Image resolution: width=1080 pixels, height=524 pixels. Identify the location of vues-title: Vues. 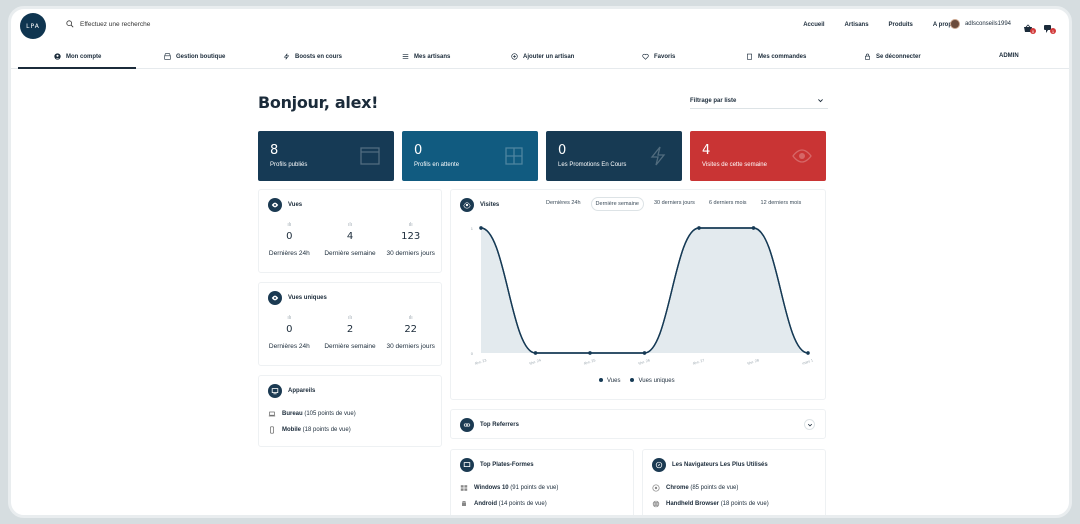
(295, 205).